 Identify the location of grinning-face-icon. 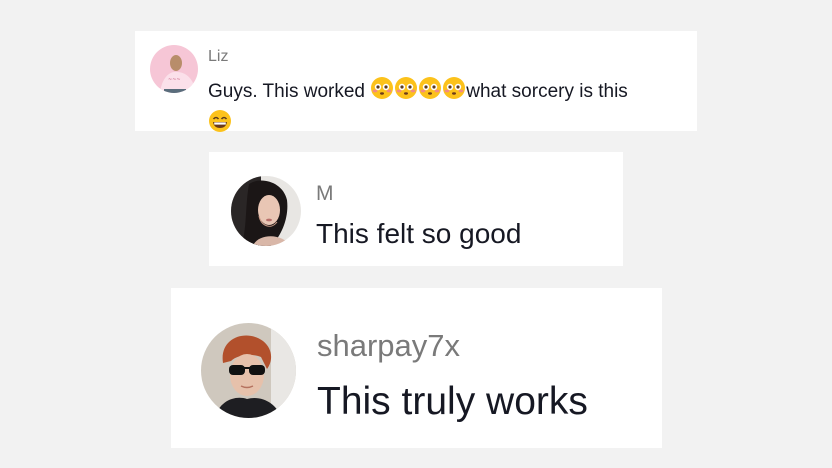
(220, 125).